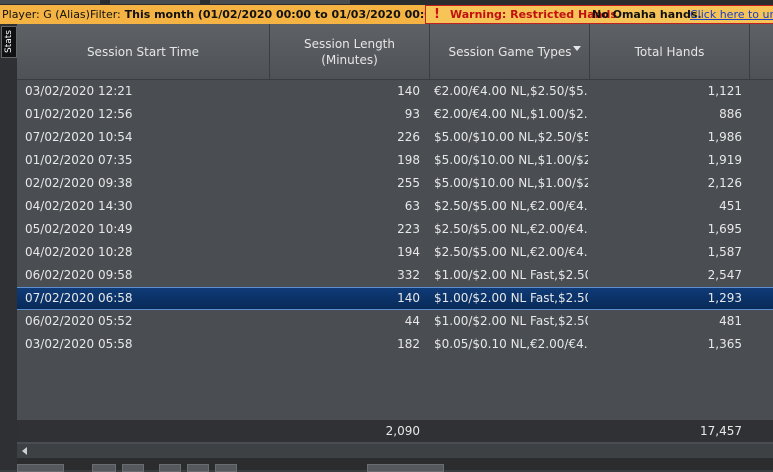 The width and height of the screenshot is (773, 472). I want to click on cell-session-length: 255, so click(408, 183).